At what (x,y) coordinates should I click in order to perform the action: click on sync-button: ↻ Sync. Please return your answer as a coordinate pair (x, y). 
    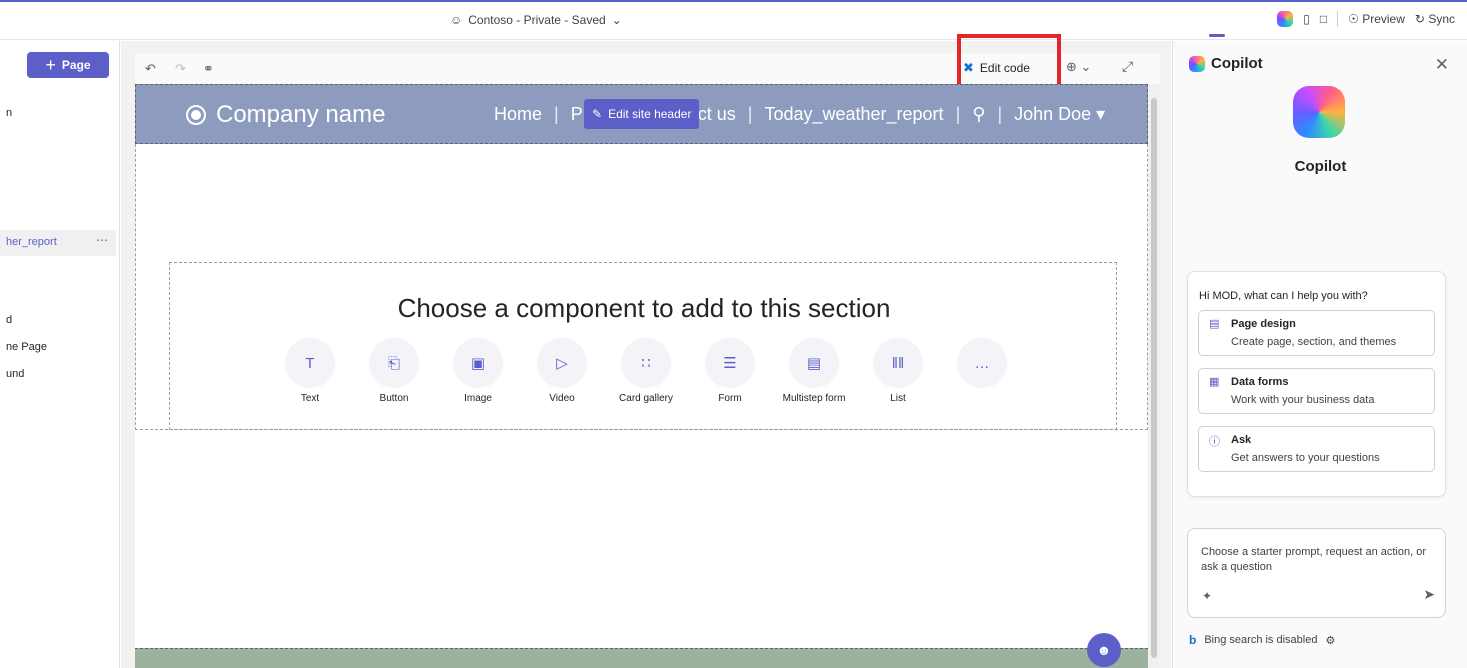
    Looking at the image, I should click on (1435, 19).